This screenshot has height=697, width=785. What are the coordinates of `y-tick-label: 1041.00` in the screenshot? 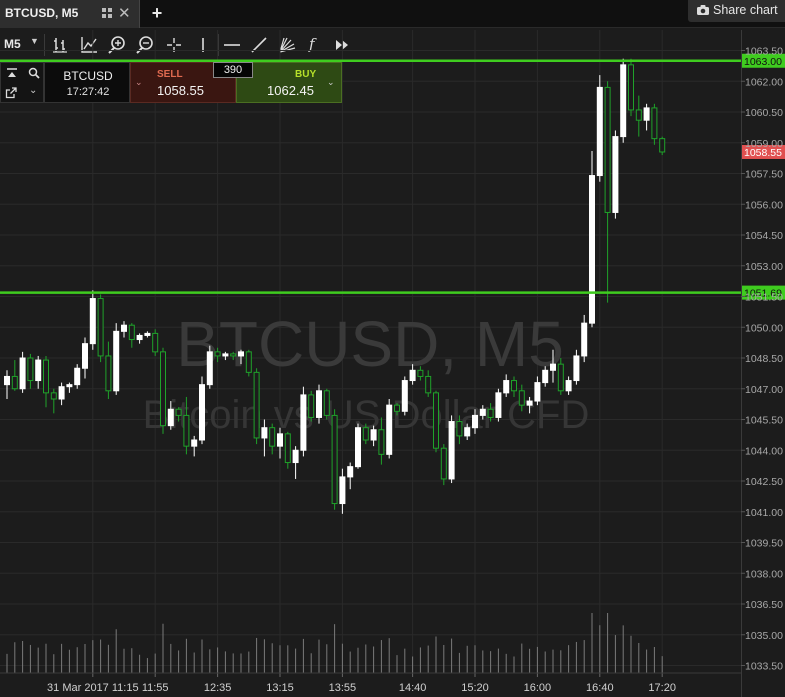 It's located at (764, 513).